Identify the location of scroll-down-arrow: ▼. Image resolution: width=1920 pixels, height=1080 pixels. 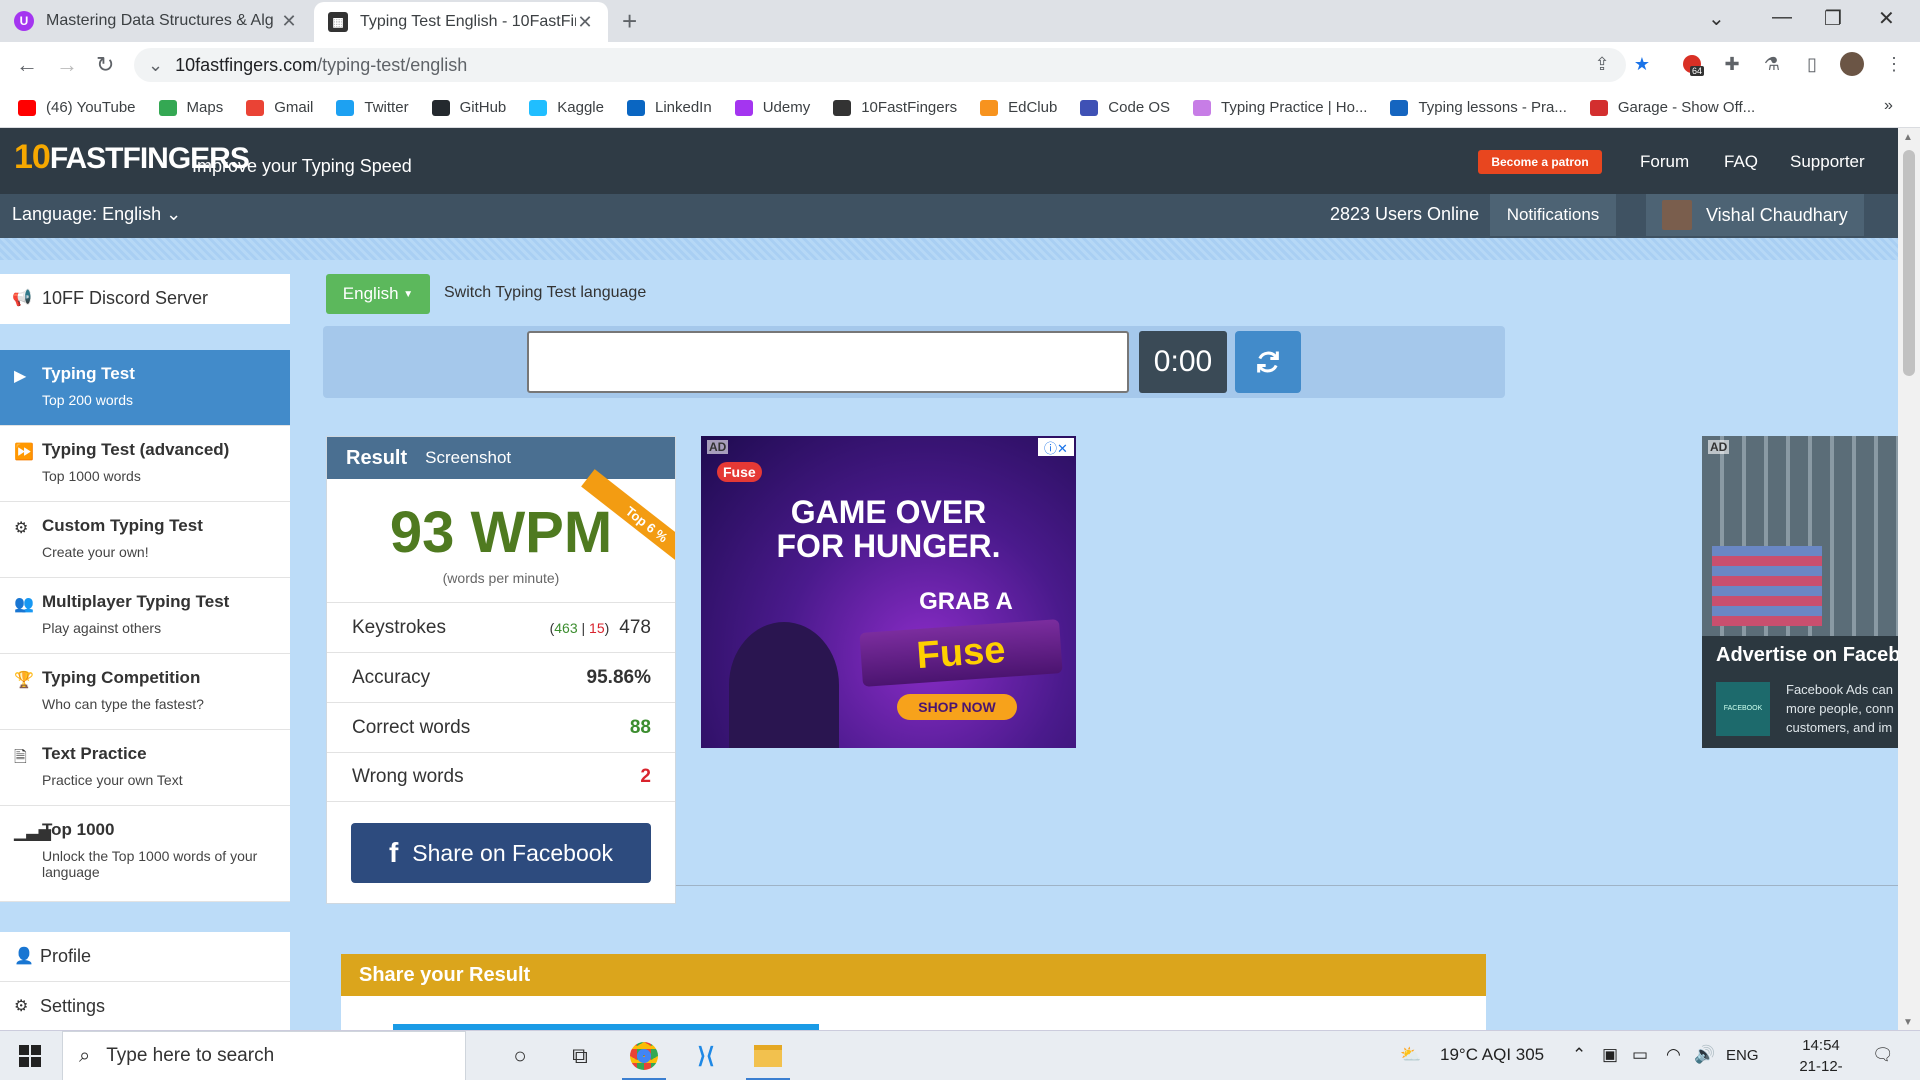
(1908, 1022).